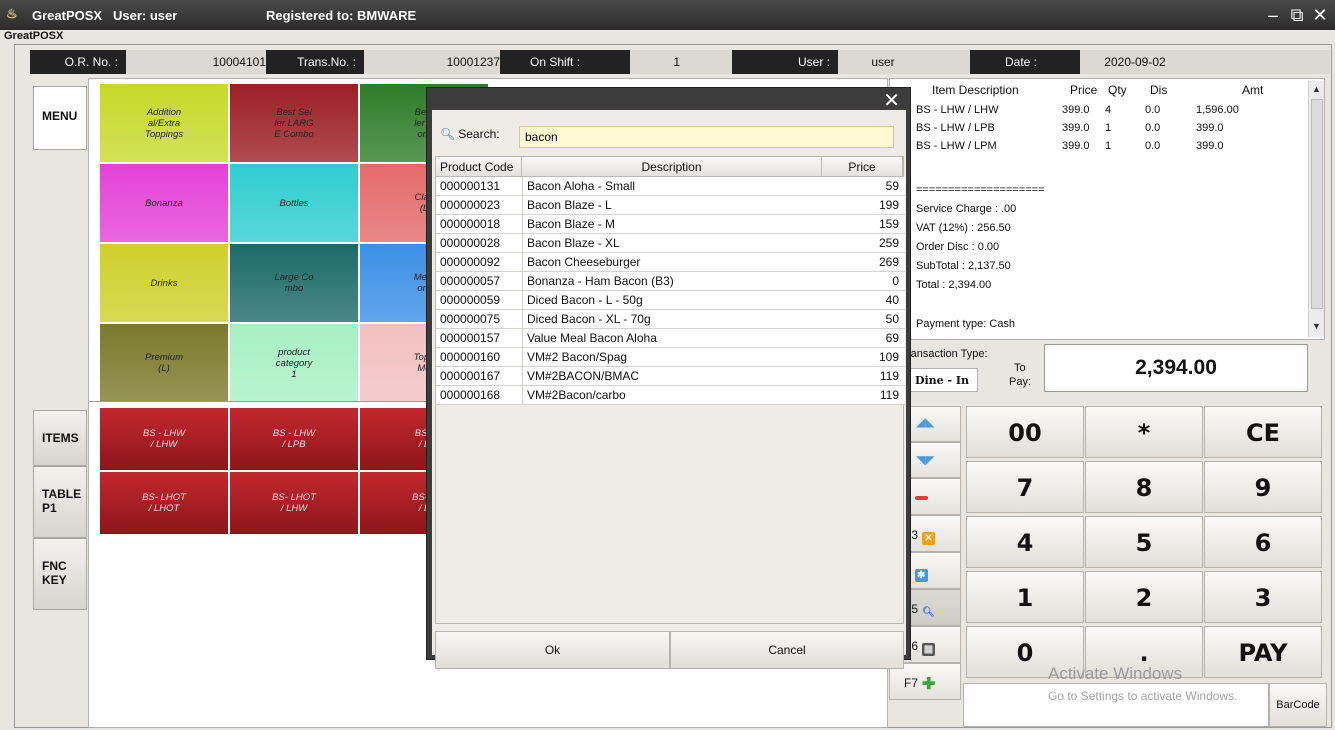 This screenshot has height=730, width=1335. What do you see at coordinates (567, 205) in the screenshot?
I see `description-cell: Bacon Blaze - L` at bounding box center [567, 205].